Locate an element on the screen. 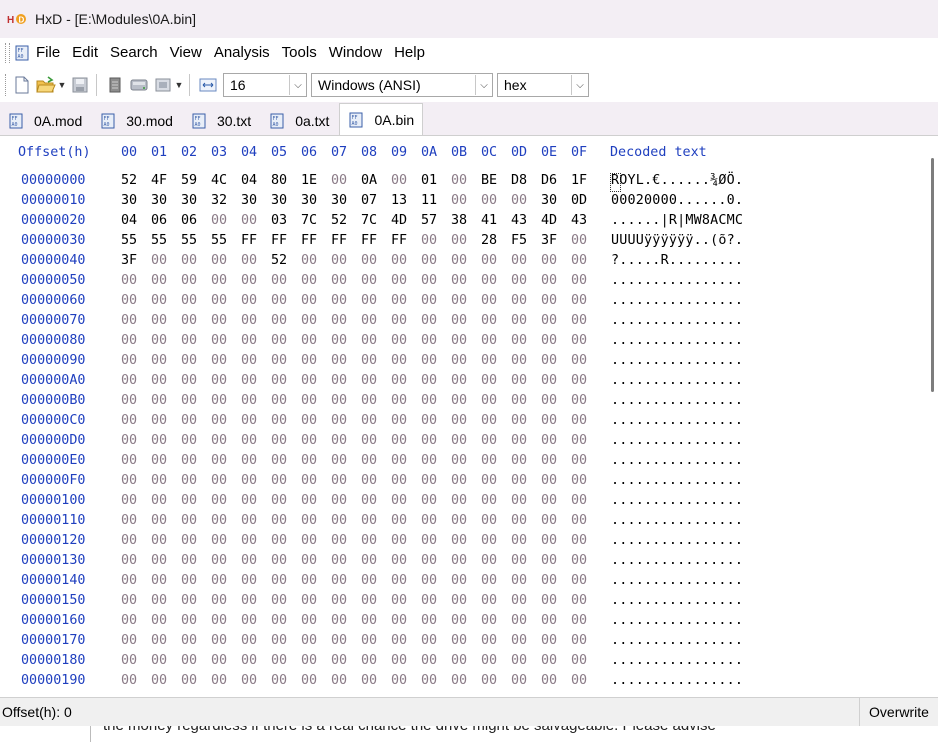 The height and width of the screenshot is (742, 938). status-mode: Overwrite is located at coordinates (898, 712).